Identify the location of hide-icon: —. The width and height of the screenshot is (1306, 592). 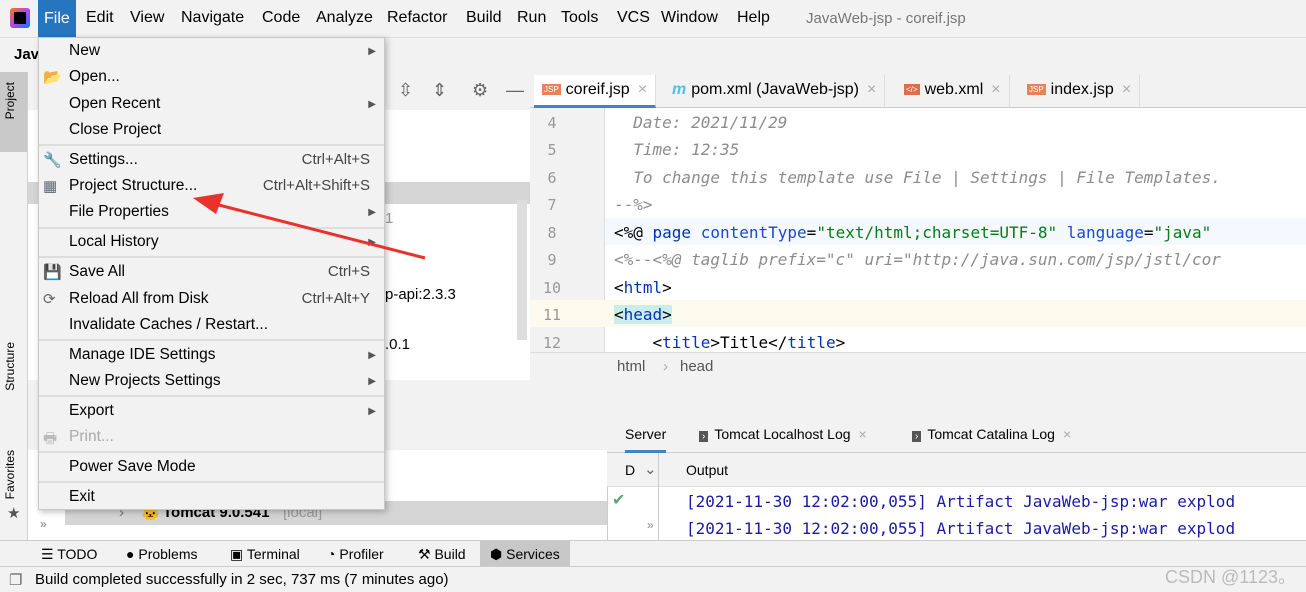
(515, 90).